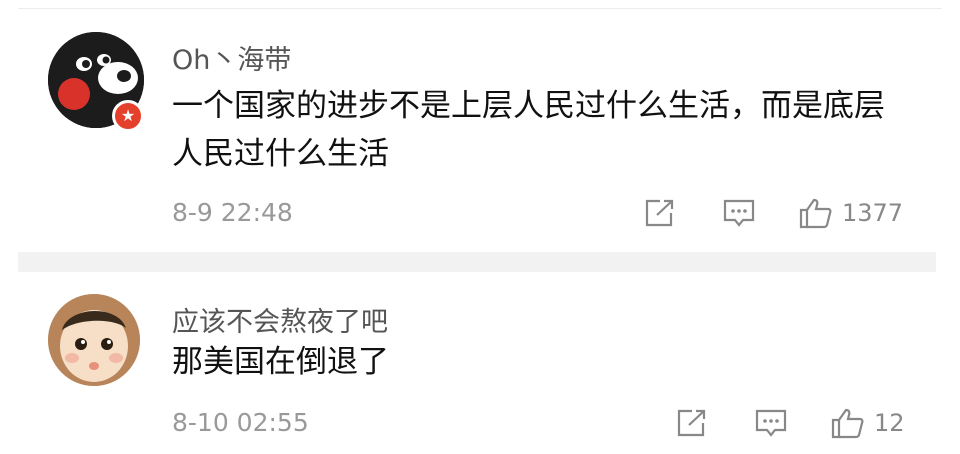  I want to click on like-count: 12, so click(889, 423).